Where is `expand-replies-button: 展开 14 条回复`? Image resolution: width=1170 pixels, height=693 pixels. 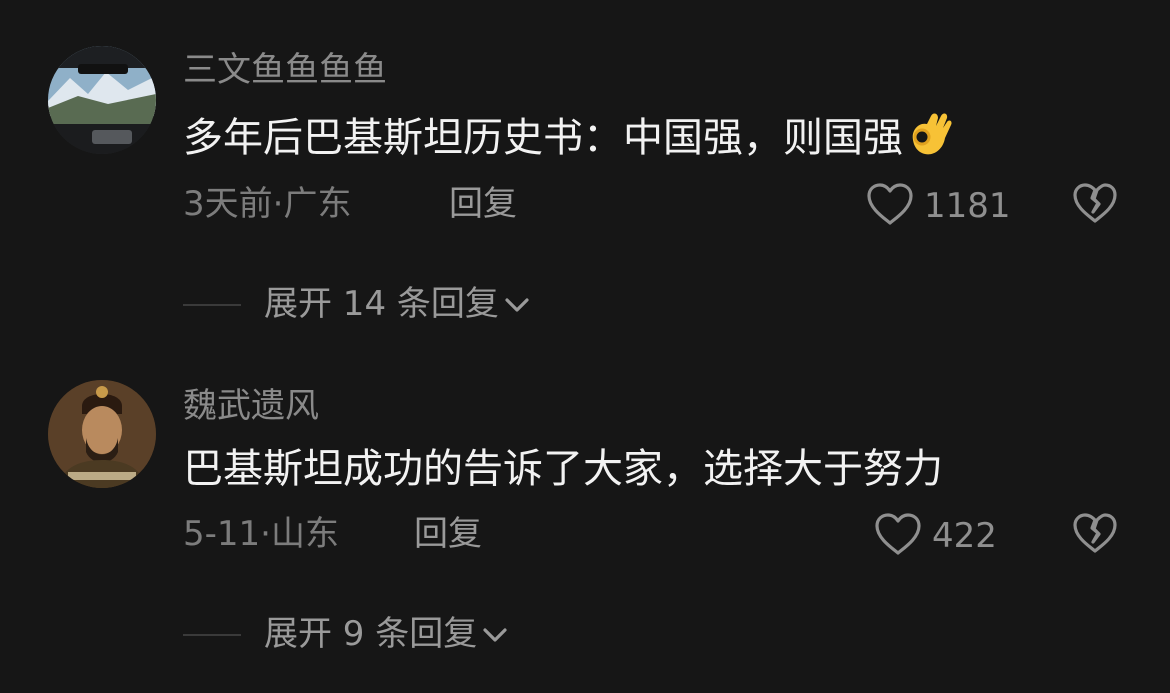 expand-replies-button: 展开 14 条回复 is located at coordinates (397, 304).